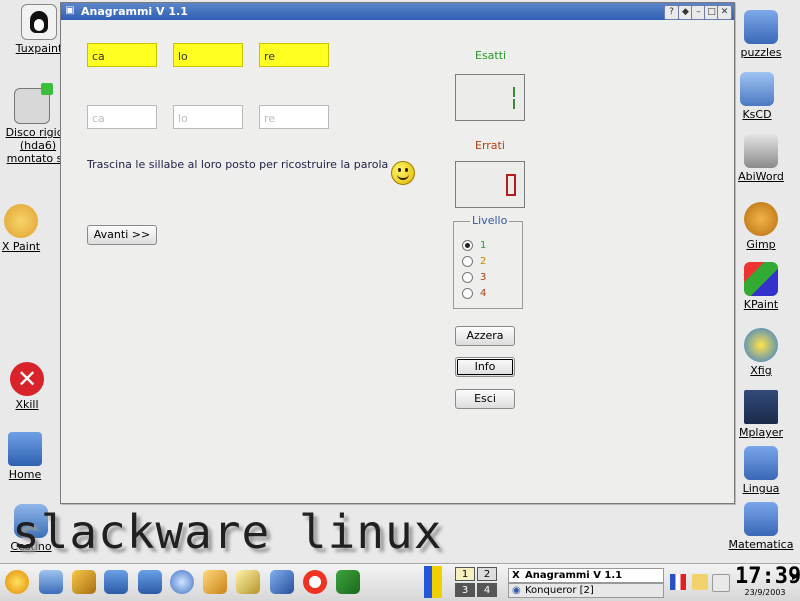  What do you see at coordinates (21, 246) in the screenshot?
I see `desktop-icon-label: X Paint` at bounding box center [21, 246].